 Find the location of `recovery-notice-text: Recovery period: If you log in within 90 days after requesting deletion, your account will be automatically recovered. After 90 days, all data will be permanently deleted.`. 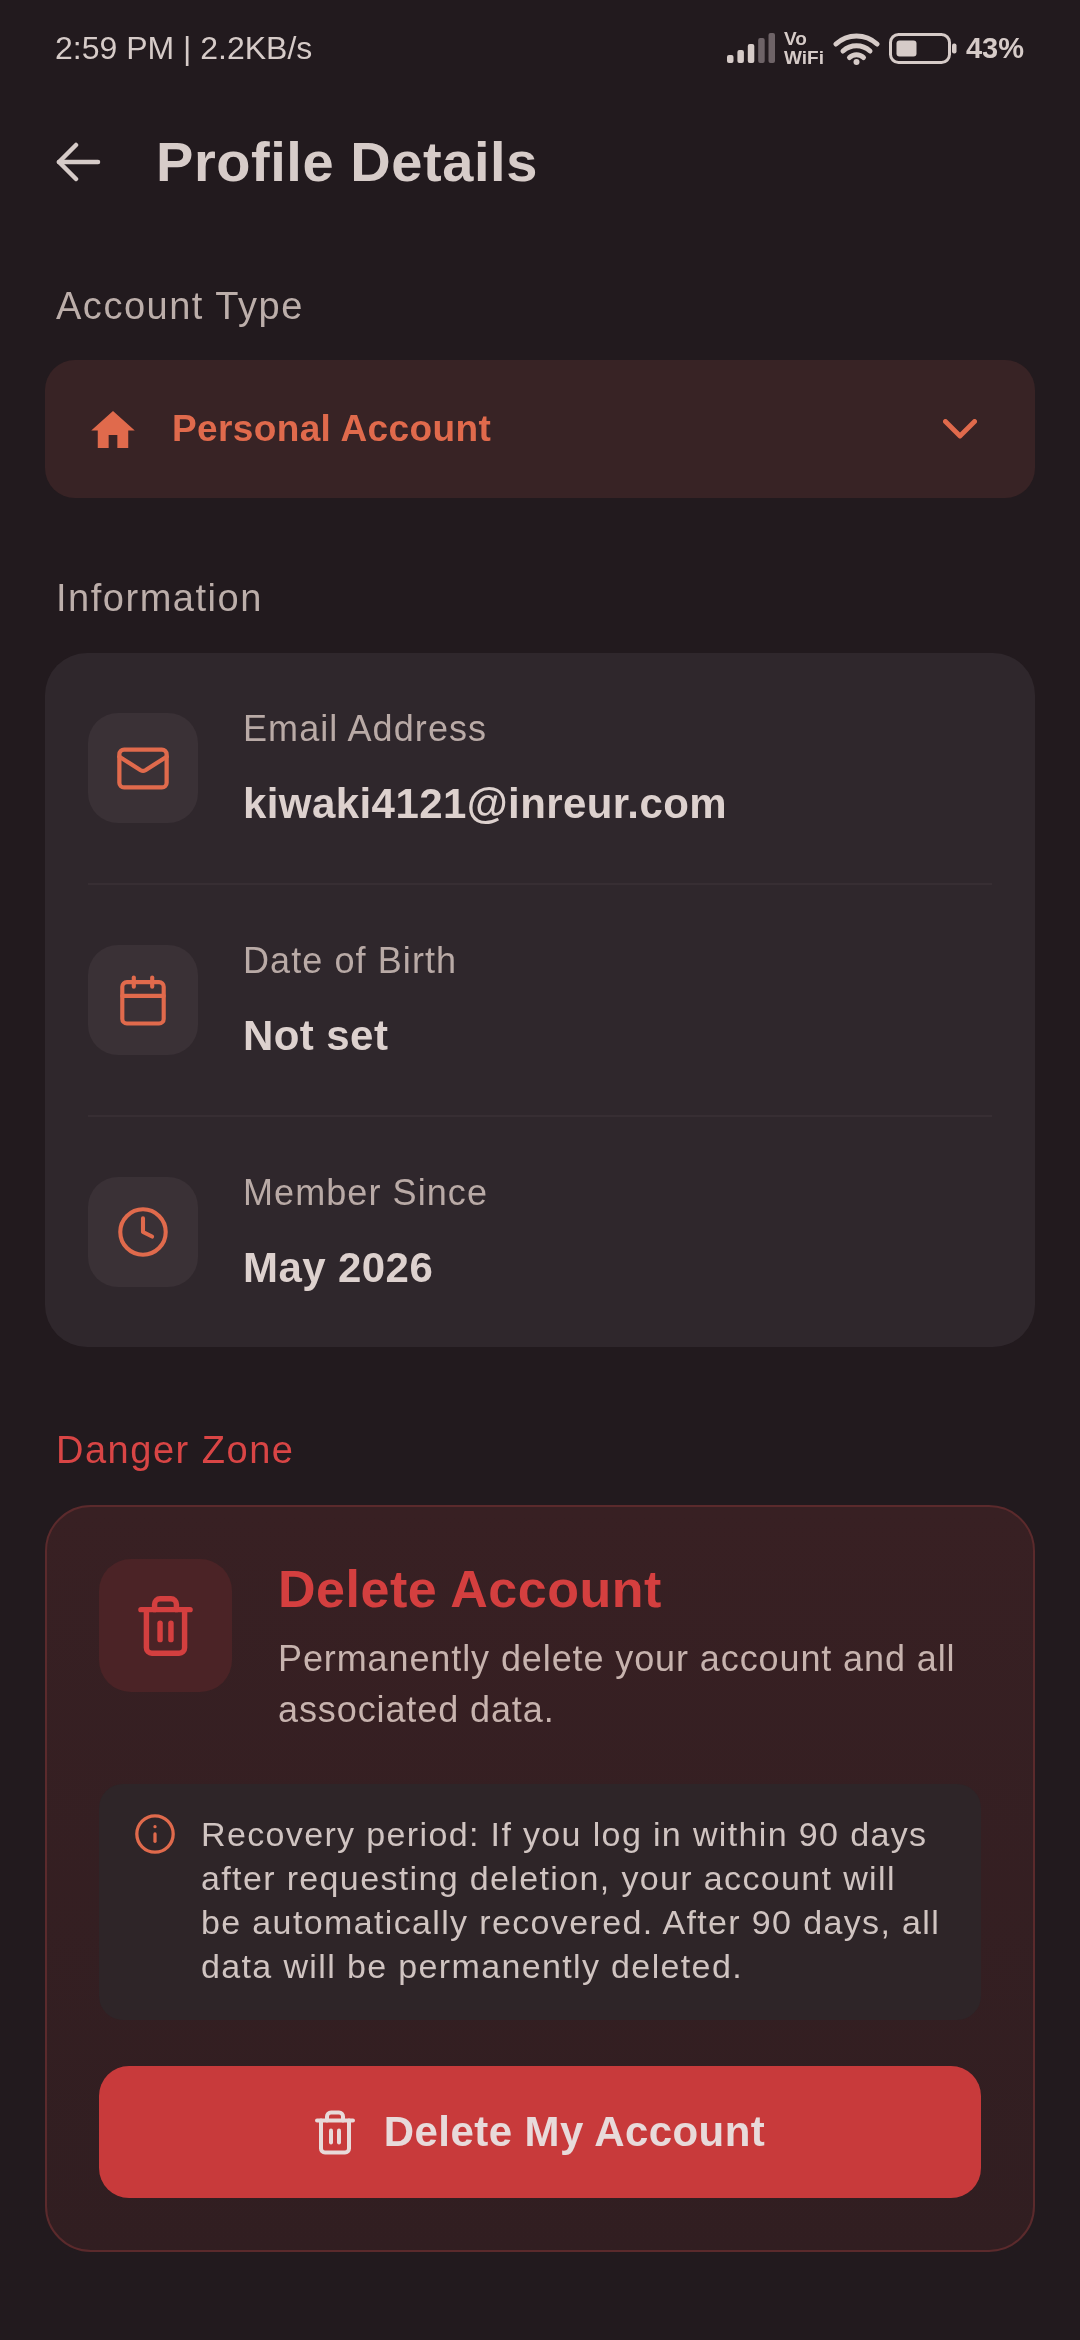

recovery-notice-text: Recovery period: If you log in within 90 days after requesting deletion, your account will be automatically recovered. After 90 days, all data will be permanently deleted. is located at coordinates (571, 1900).